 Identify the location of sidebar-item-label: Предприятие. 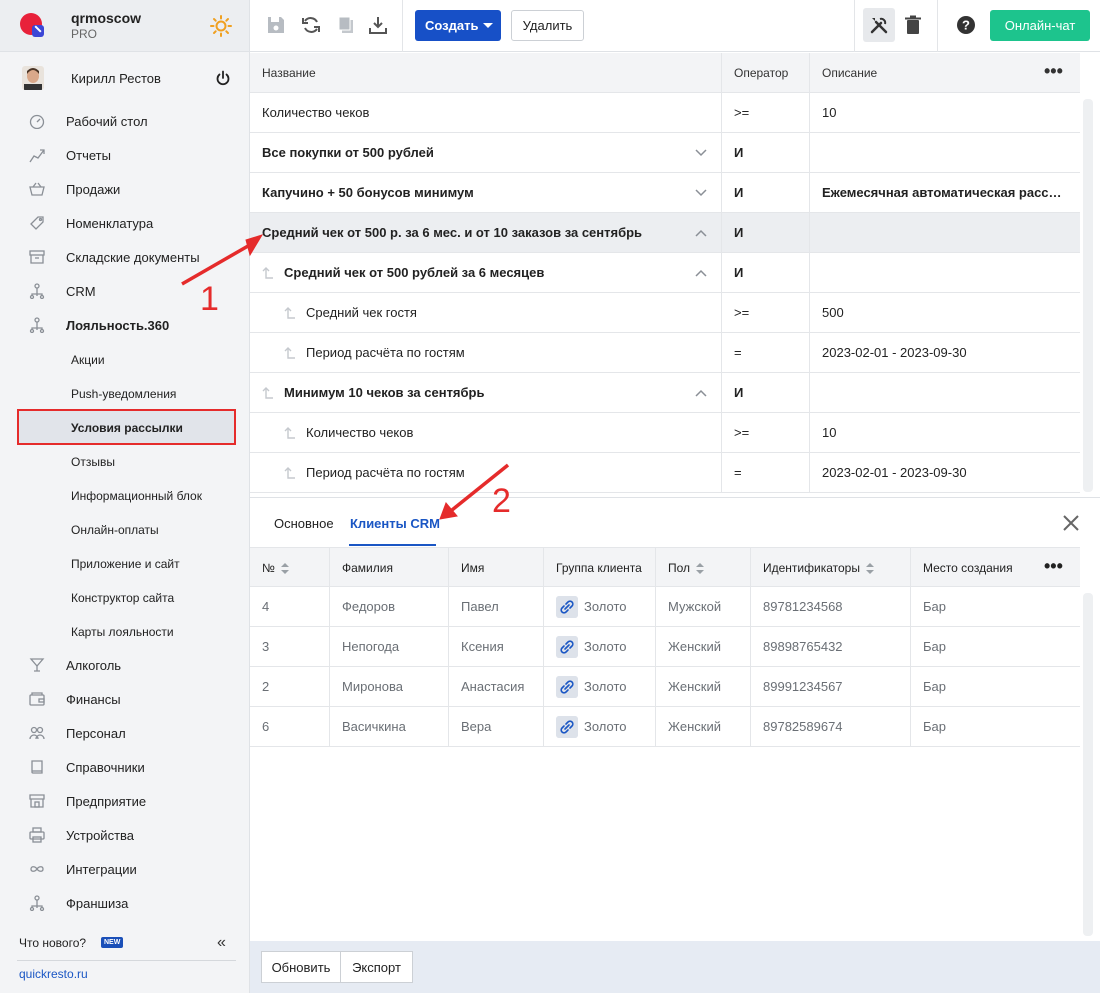
(106, 801).